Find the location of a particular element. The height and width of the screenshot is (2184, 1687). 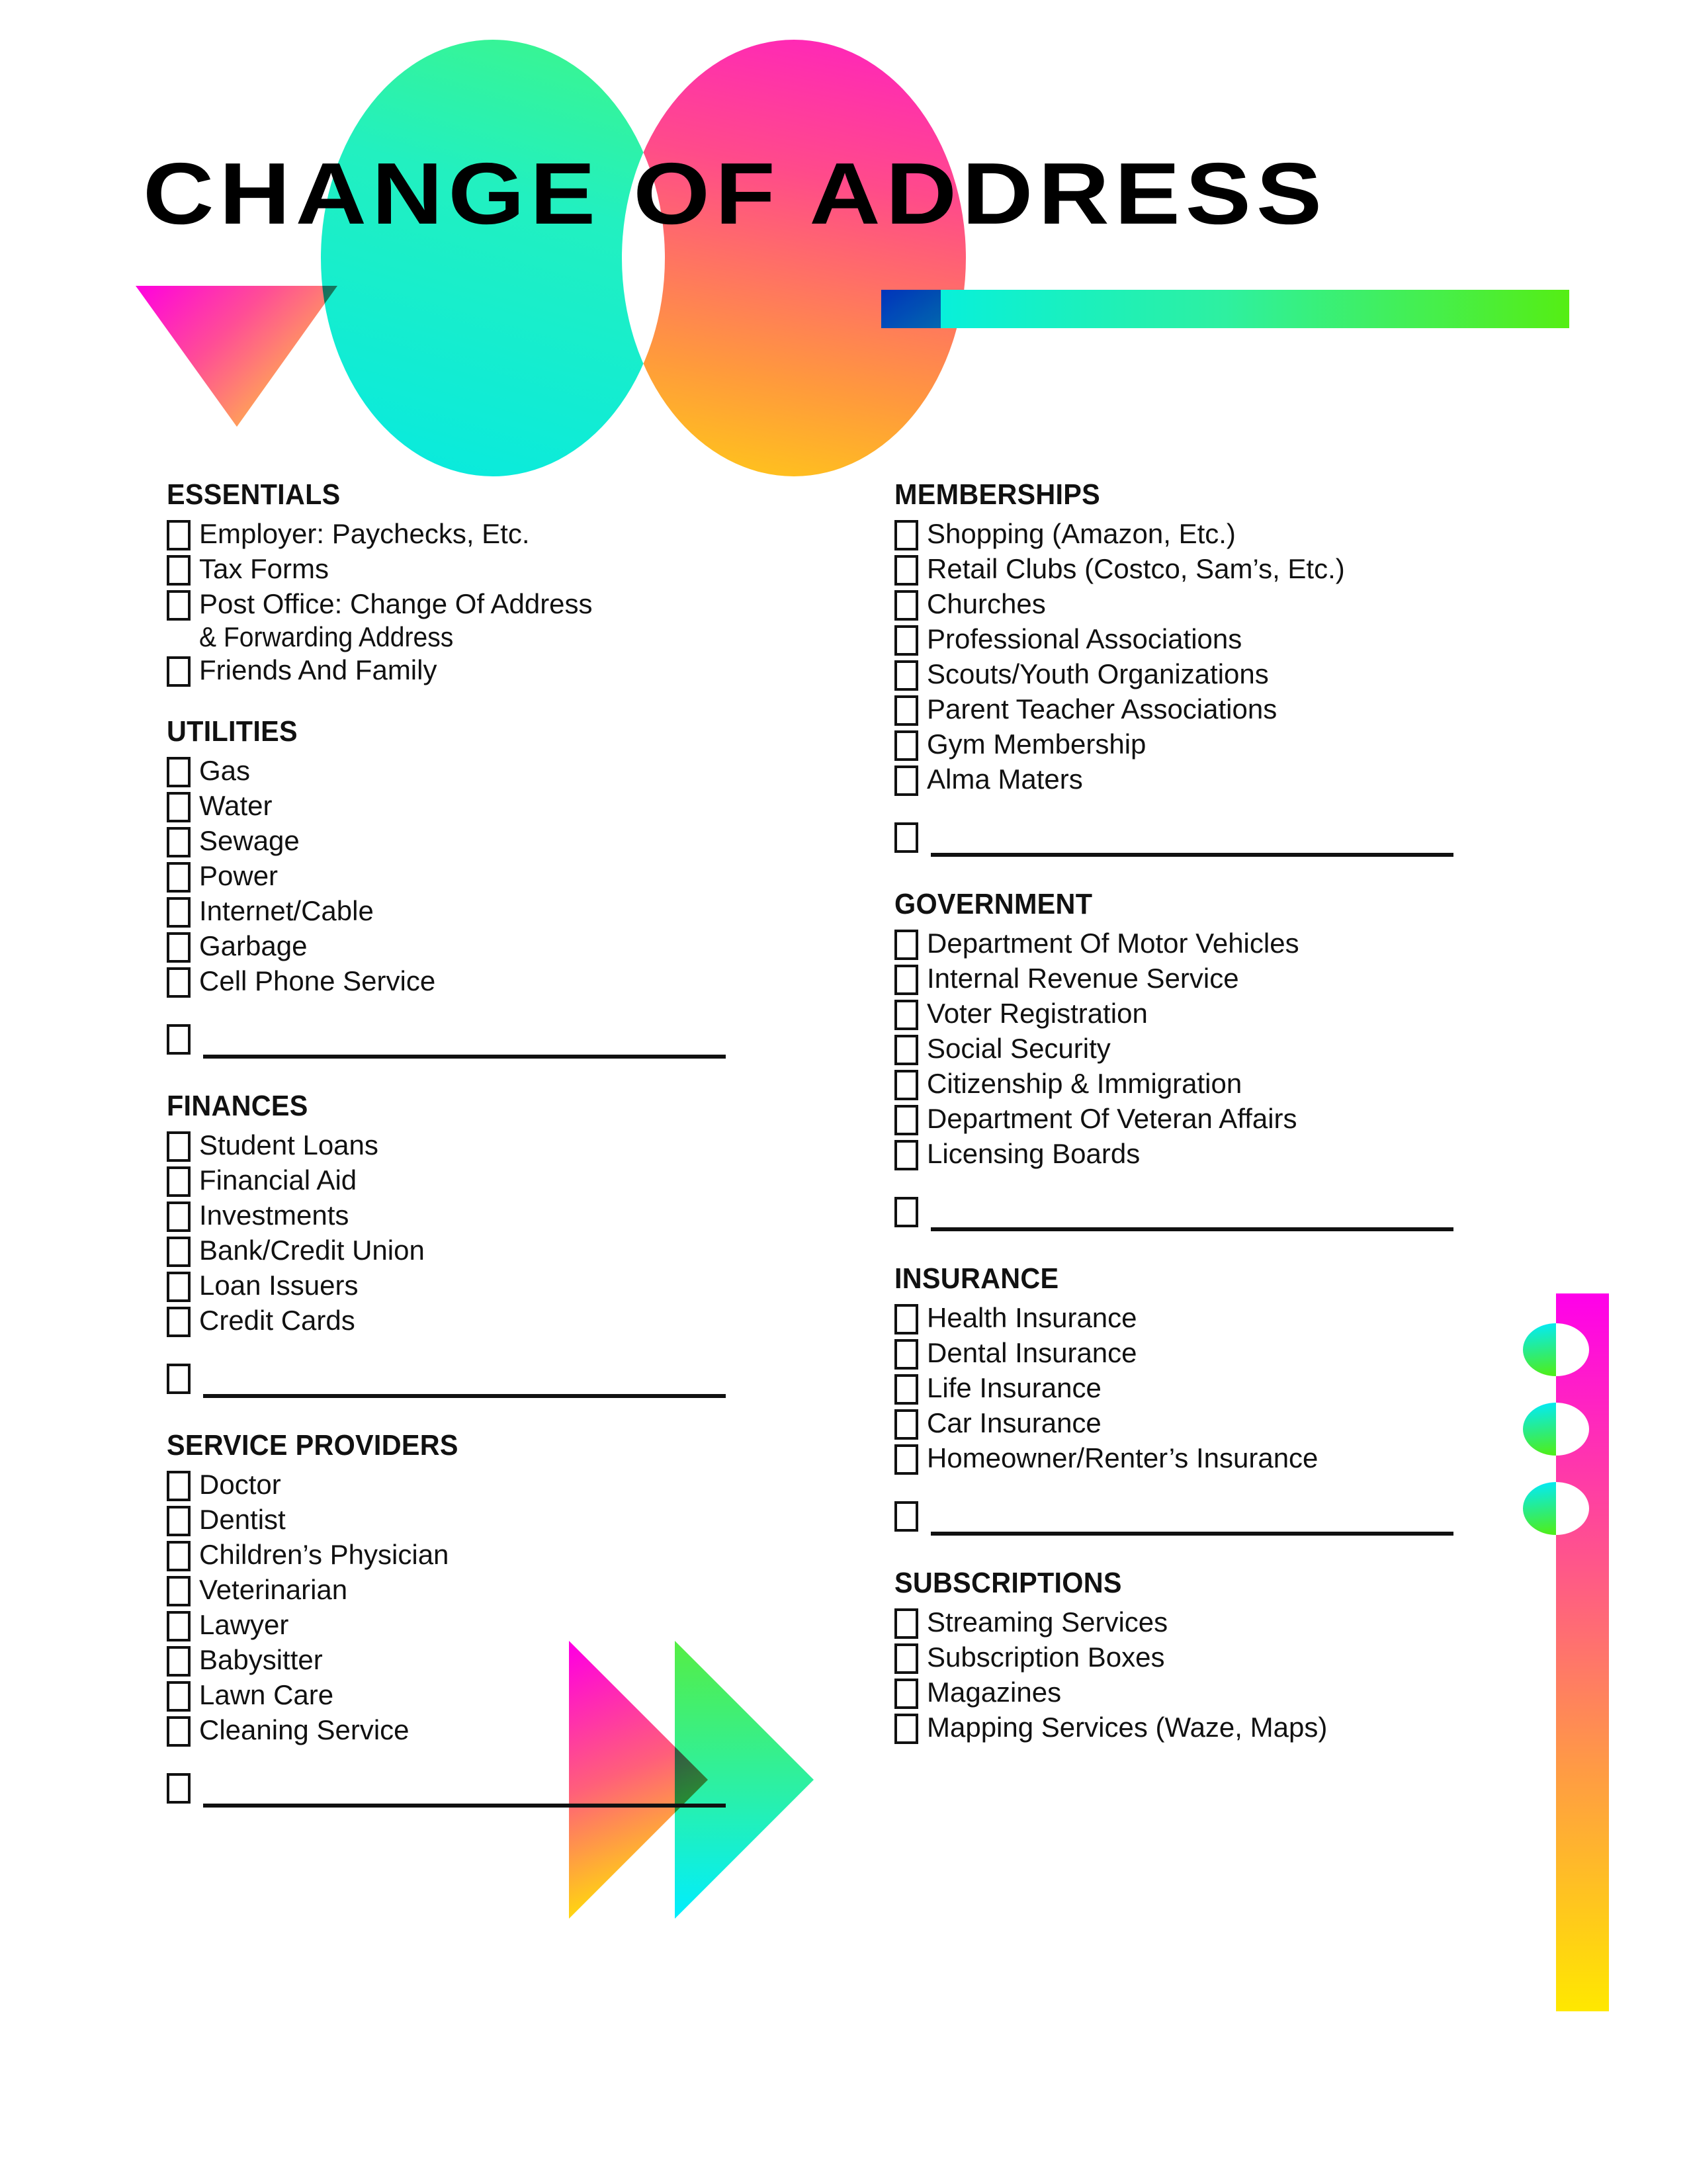

list-item: Churches is located at coordinates (1258, 605).